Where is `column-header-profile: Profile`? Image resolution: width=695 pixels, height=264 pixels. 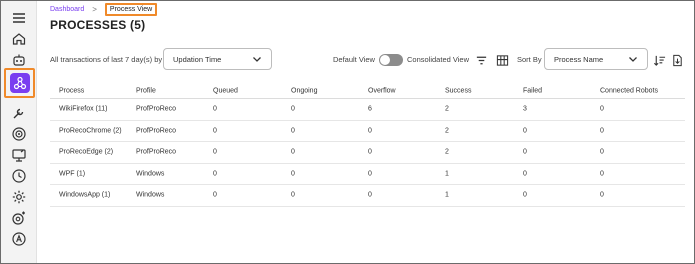
column-header-profile: Profile is located at coordinates (146, 90).